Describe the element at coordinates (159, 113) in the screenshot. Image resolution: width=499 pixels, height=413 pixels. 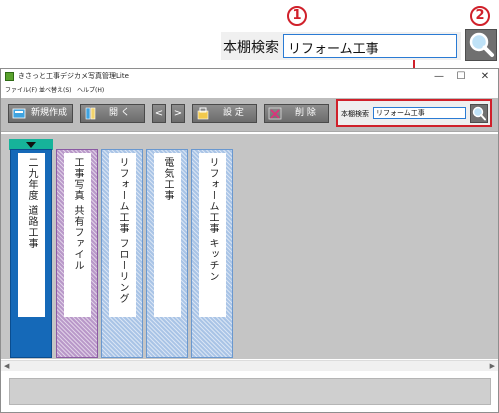
I see `prev-button: <` at that location.